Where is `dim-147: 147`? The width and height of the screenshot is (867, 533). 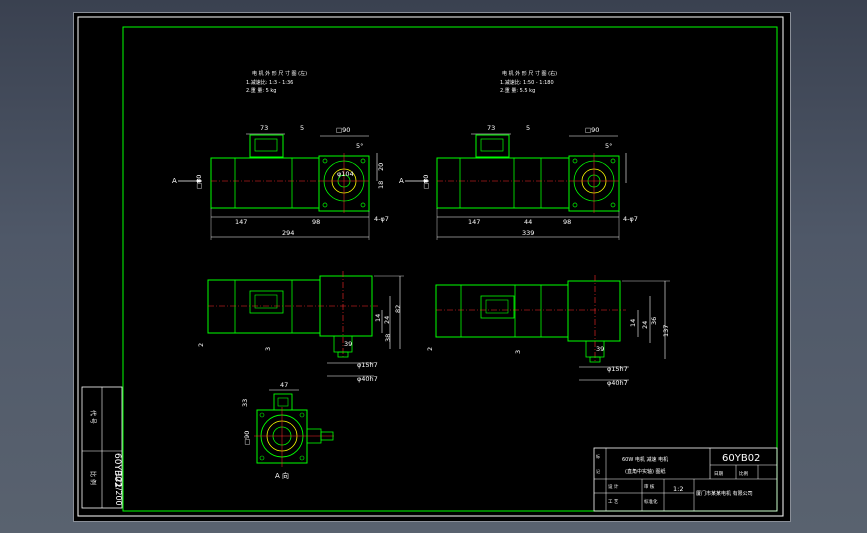 dim-147: 147 is located at coordinates (241, 222).